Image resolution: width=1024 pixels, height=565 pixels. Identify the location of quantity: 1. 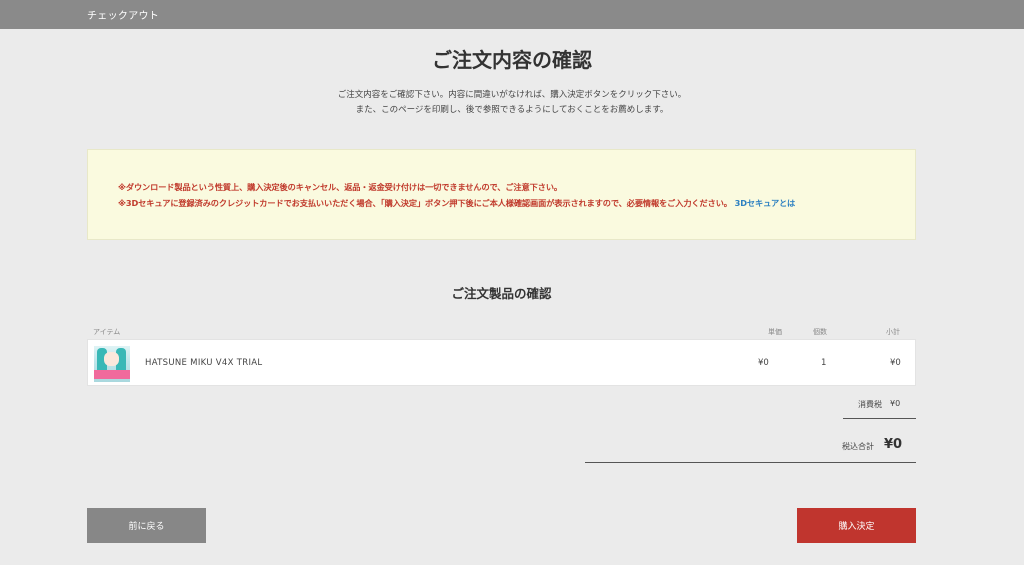
(824, 363).